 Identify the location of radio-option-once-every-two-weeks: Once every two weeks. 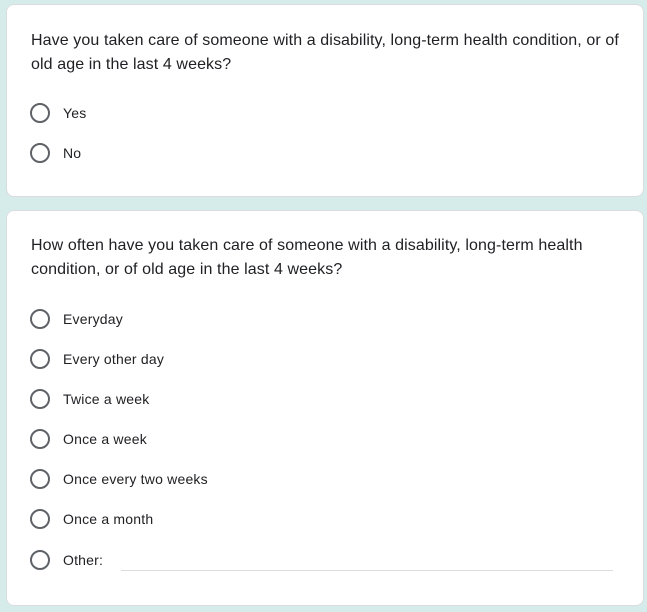
(119, 479).